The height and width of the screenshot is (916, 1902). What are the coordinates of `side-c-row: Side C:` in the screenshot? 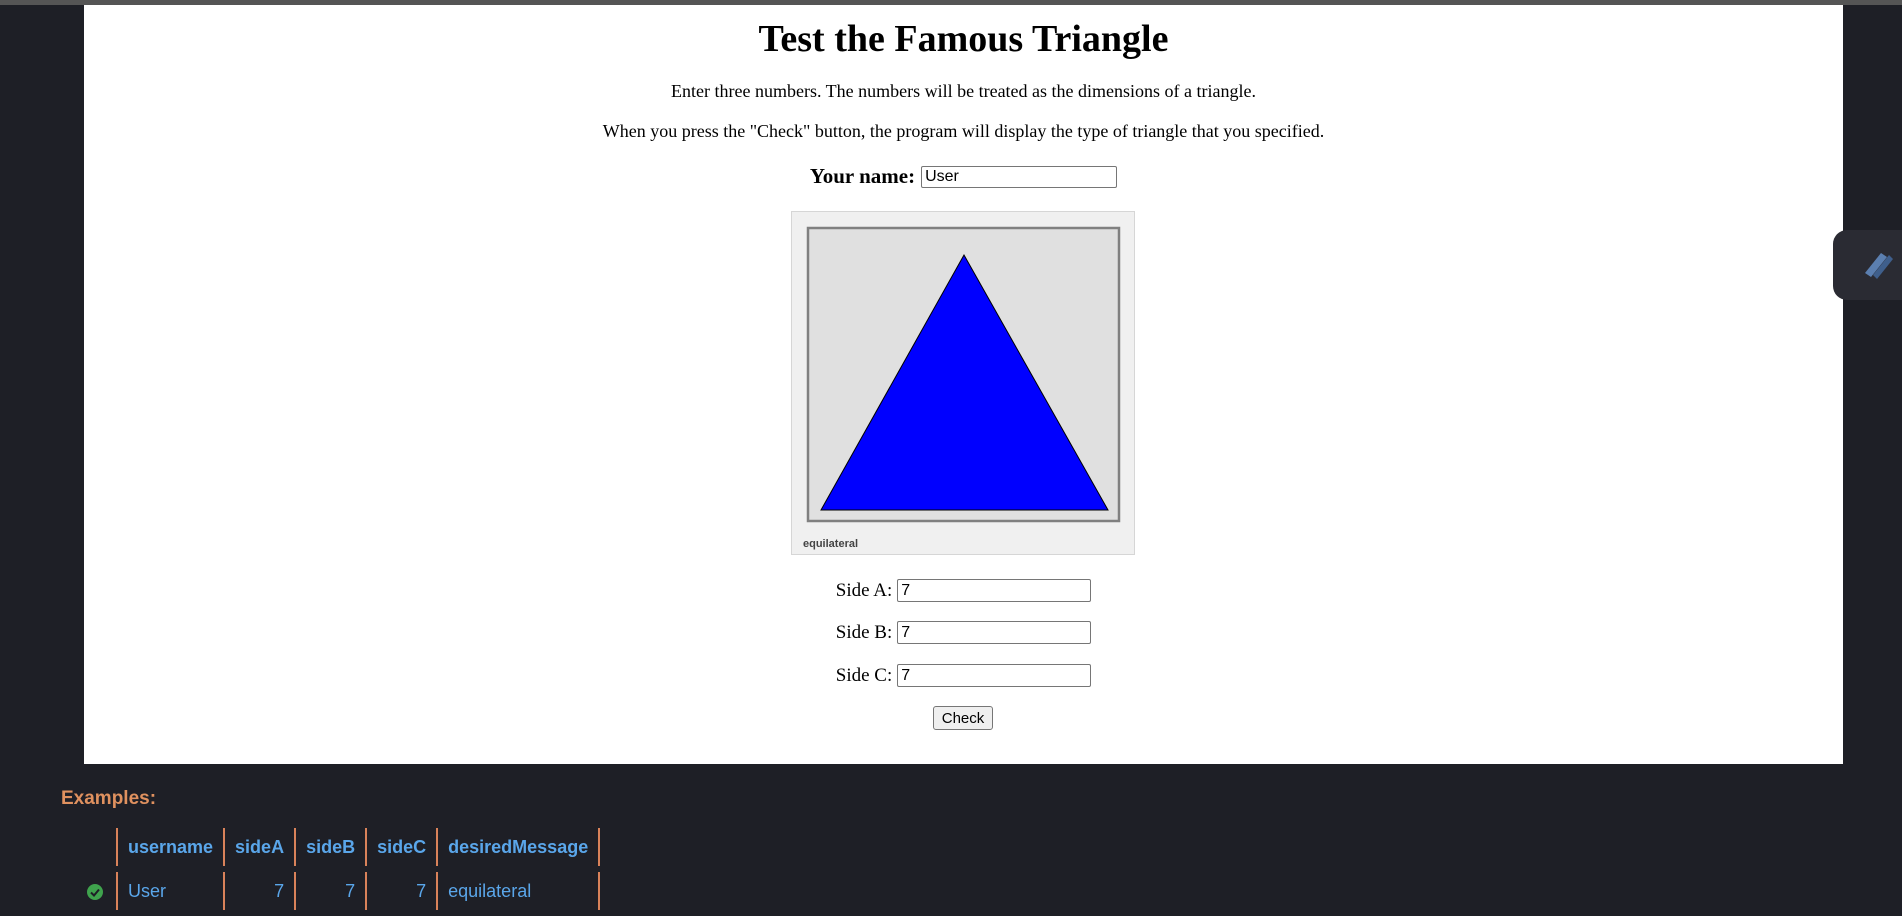 It's located at (963, 675).